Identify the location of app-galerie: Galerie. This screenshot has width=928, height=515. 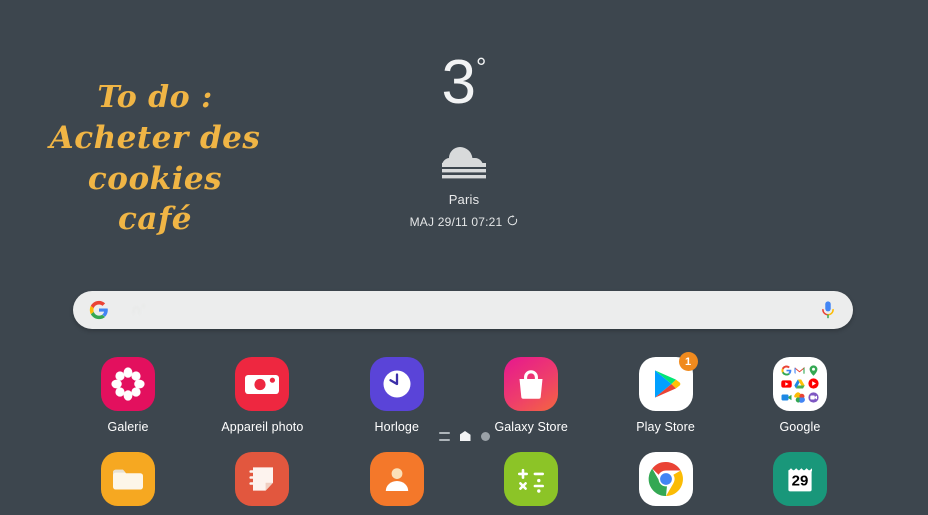
(128, 395).